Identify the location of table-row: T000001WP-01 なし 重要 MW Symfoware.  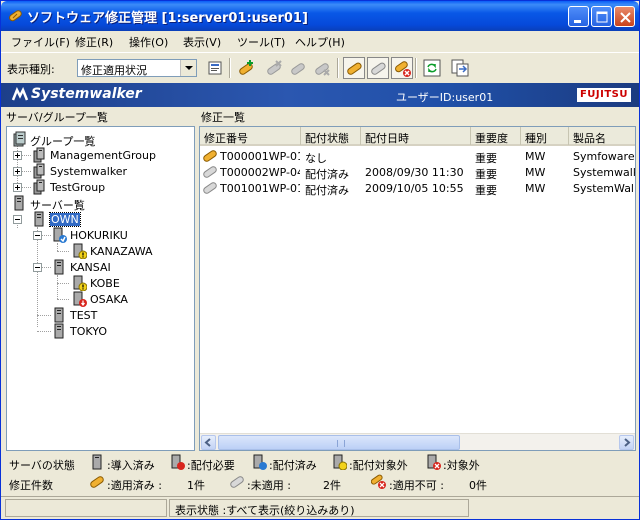
(417, 156).